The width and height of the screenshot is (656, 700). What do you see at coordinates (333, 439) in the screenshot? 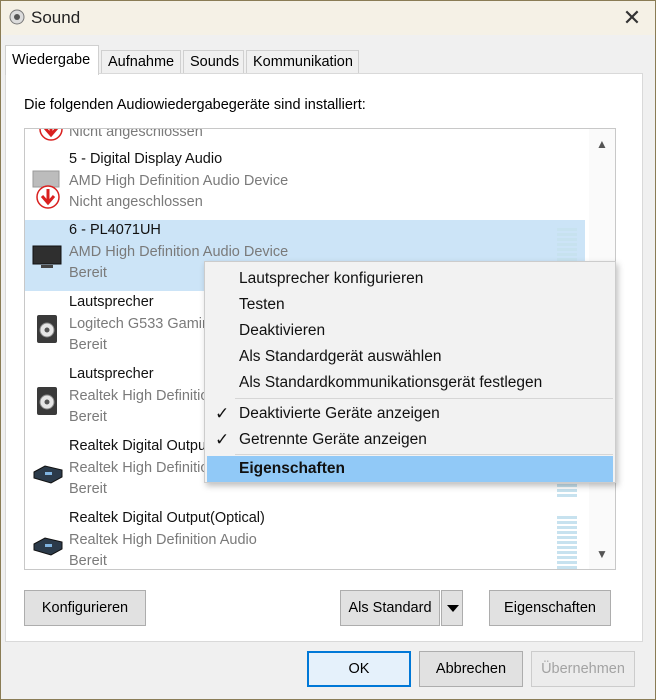
I see `menu-item-label: Getrennte Geräte anzeigen` at bounding box center [333, 439].